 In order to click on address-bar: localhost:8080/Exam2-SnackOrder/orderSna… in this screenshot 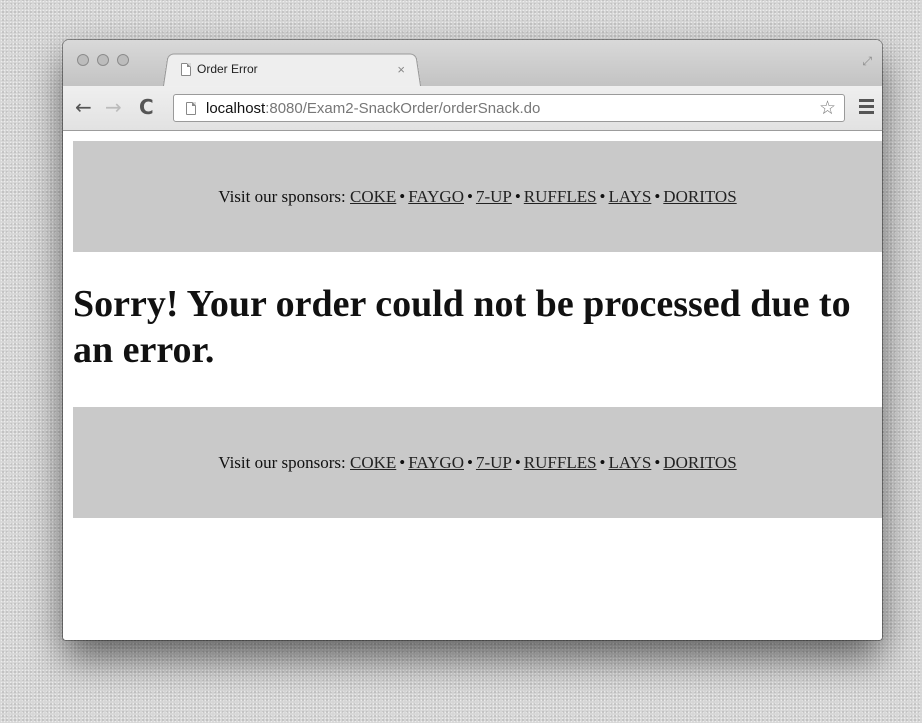, I will do `click(509, 108)`.